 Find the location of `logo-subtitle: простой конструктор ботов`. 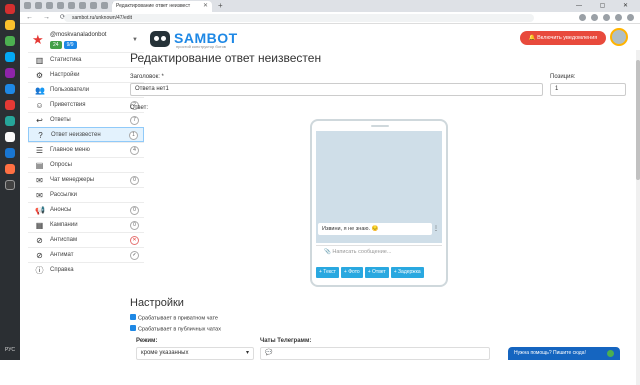

logo-subtitle: простой конструктор ботов is located at coordinates (201, 46).